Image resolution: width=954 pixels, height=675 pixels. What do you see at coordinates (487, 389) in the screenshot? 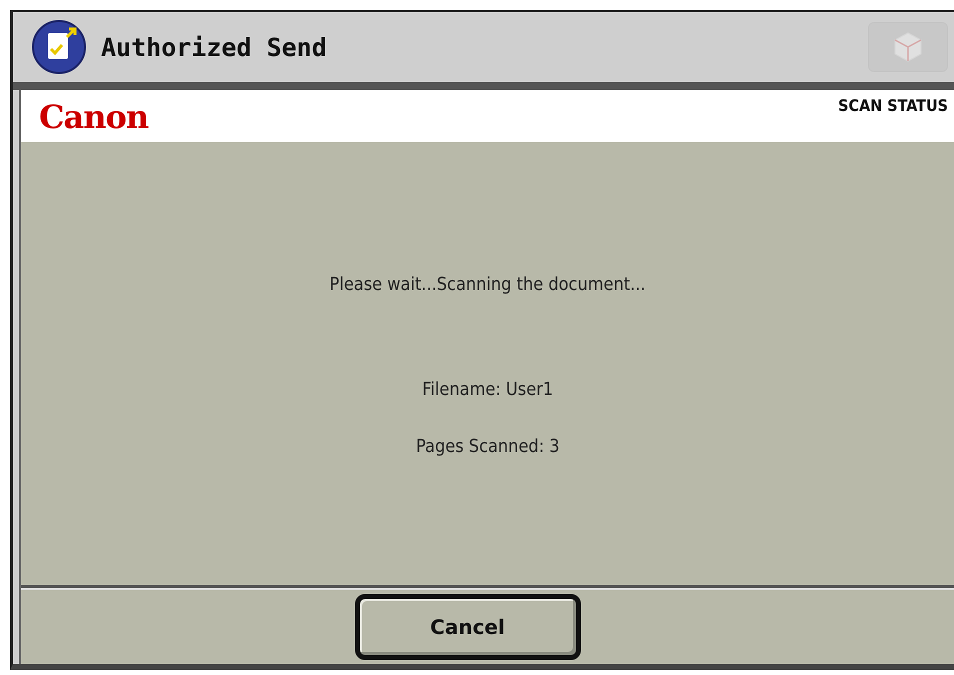
I see `status-message: Filename: User1` at bounding box center [487, 389].